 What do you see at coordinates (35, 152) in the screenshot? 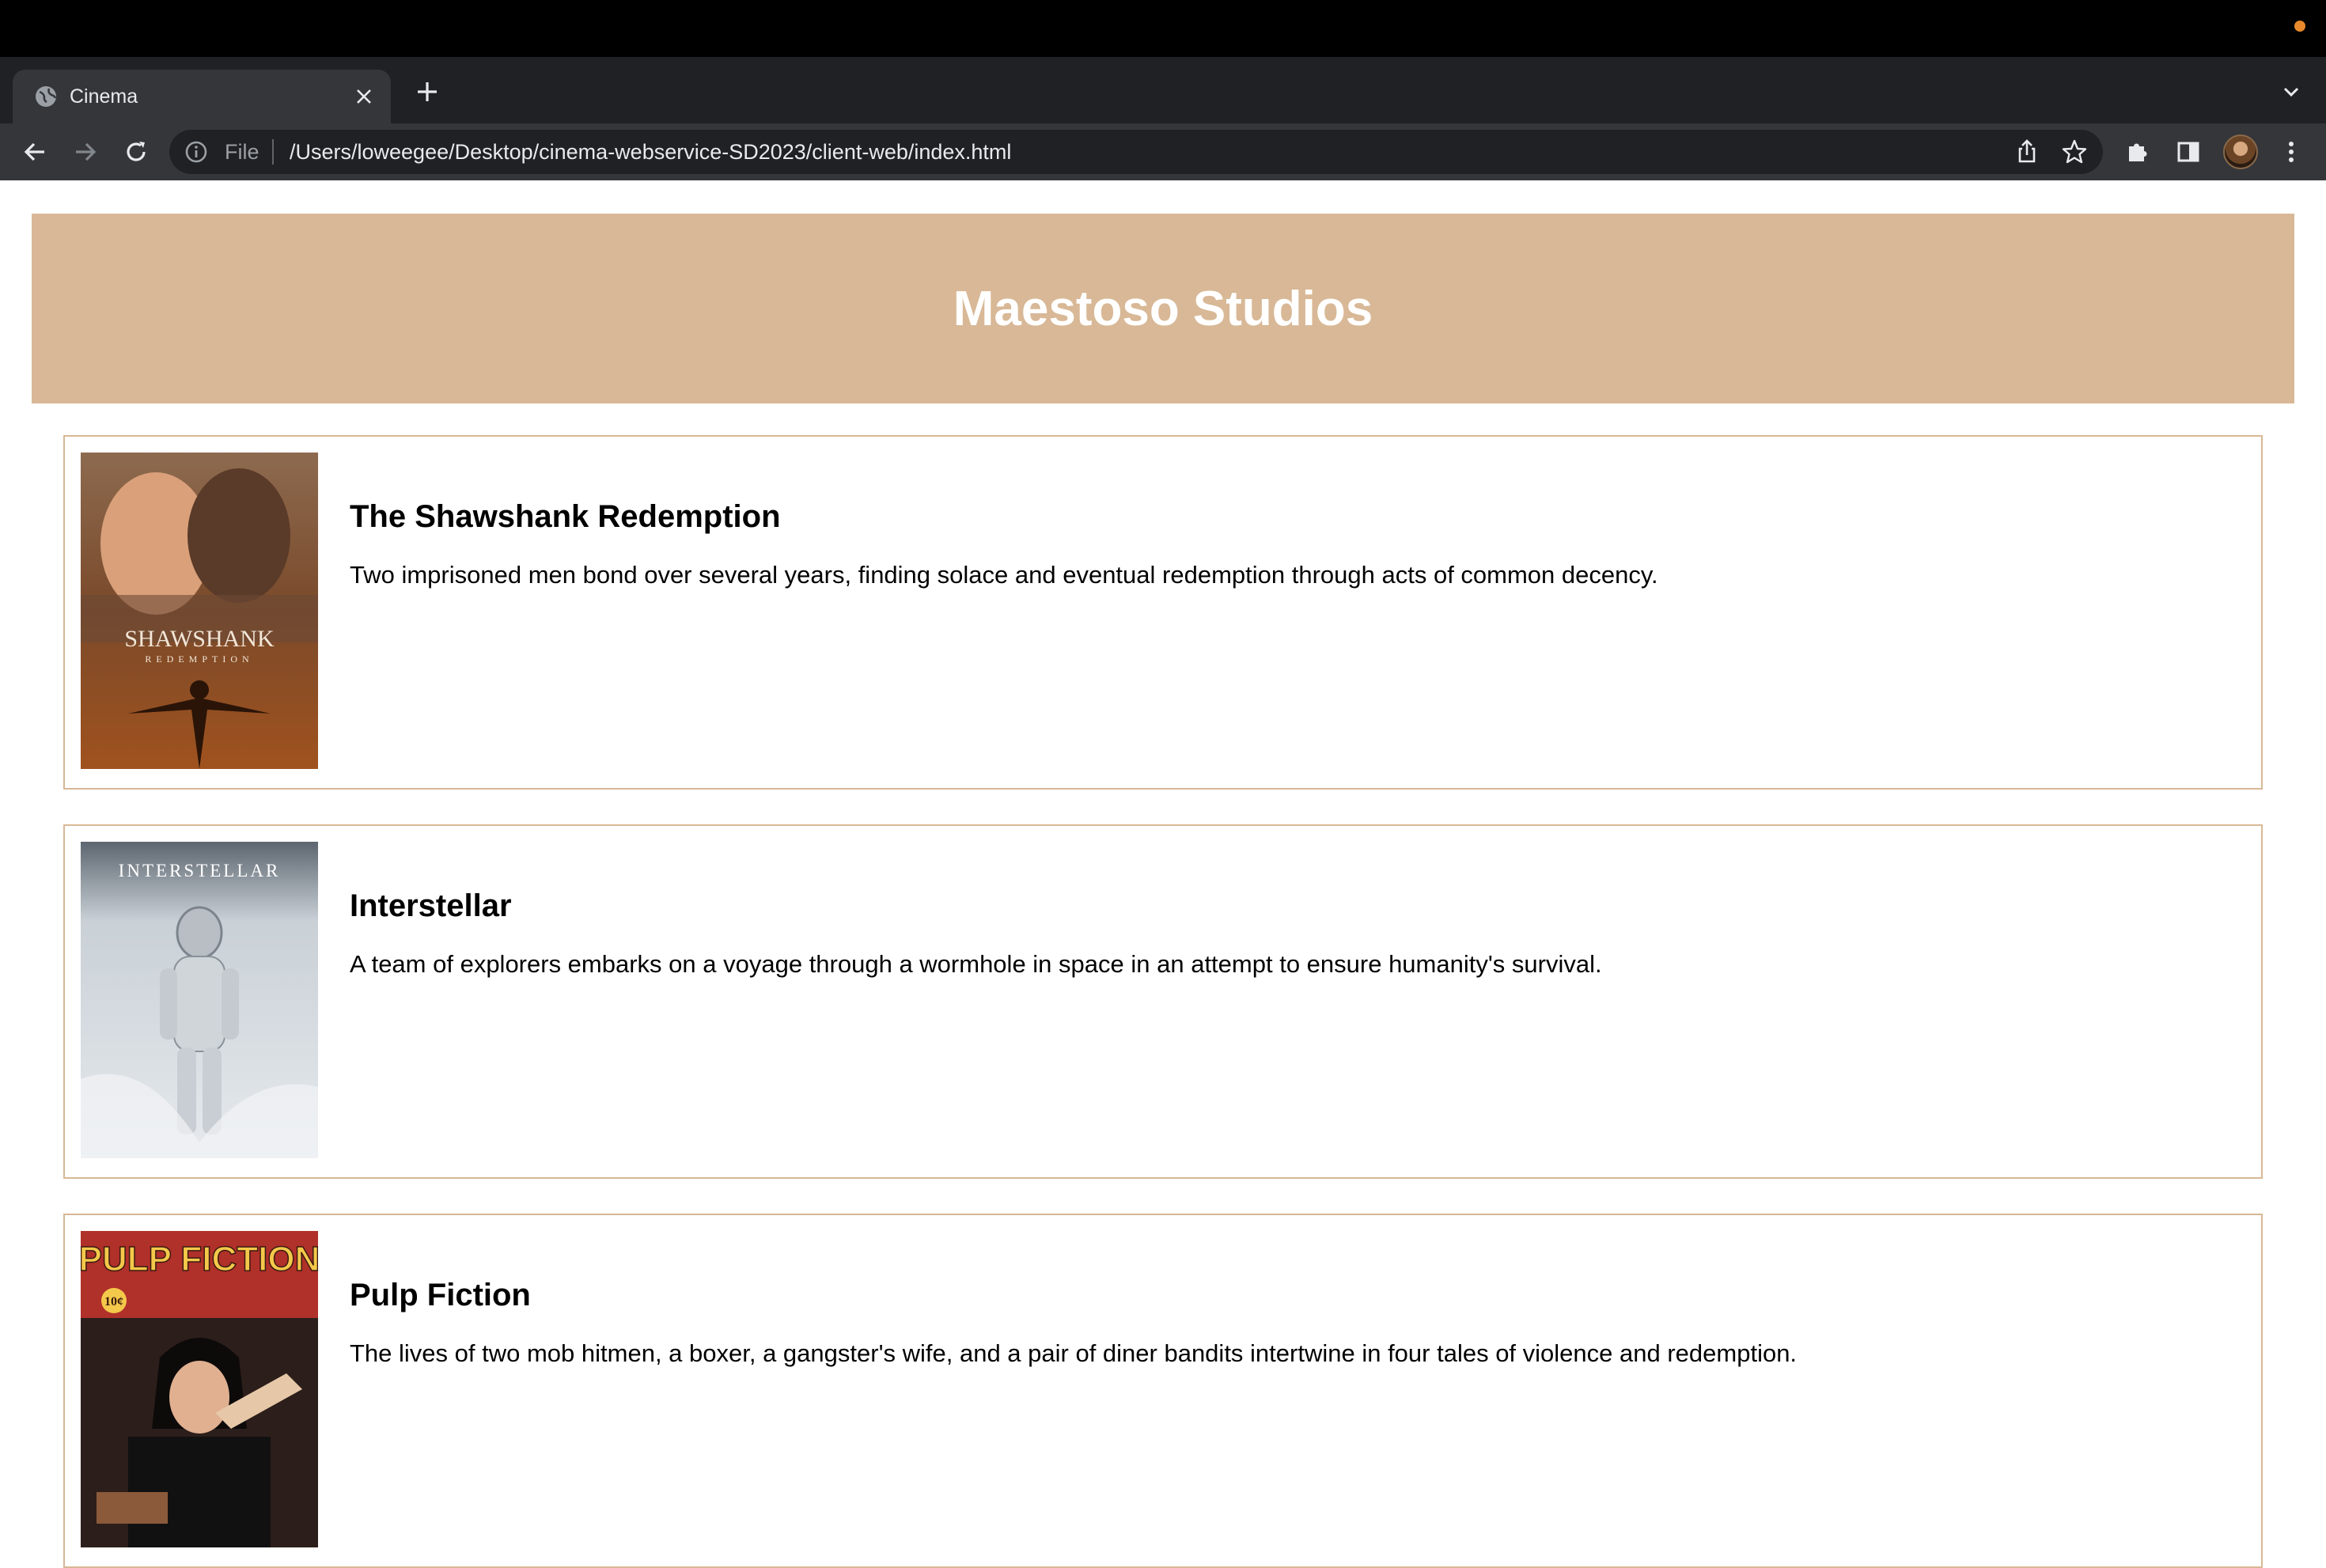
I see `back-arrow-icon` at bounding box center [35, 152].